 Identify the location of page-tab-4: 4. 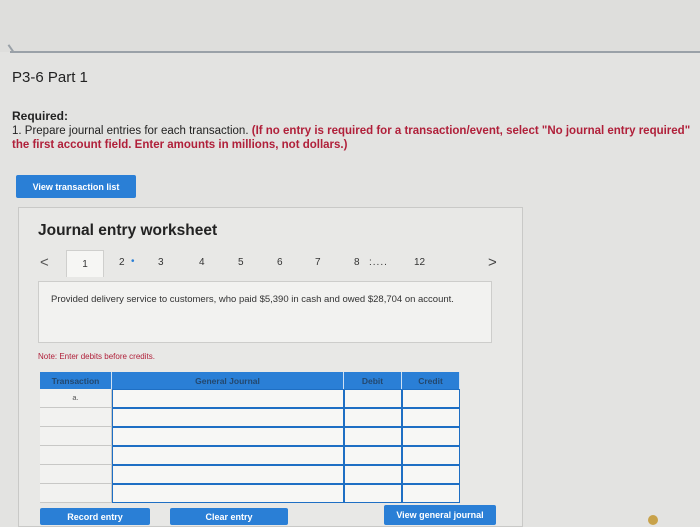
(202, 262).